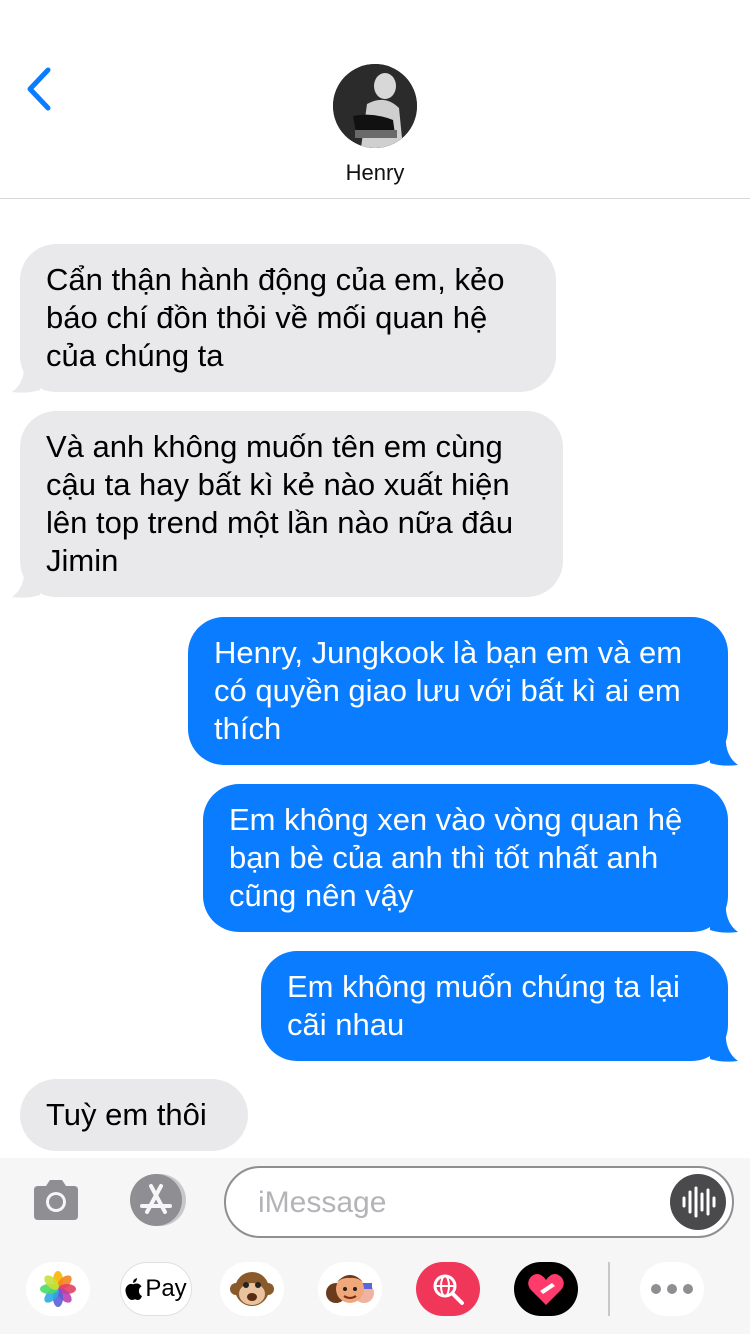 Image resolution: width=750 pixels, height=1334 pixels. I want to click on waveform-icon, so click(699, 1202).